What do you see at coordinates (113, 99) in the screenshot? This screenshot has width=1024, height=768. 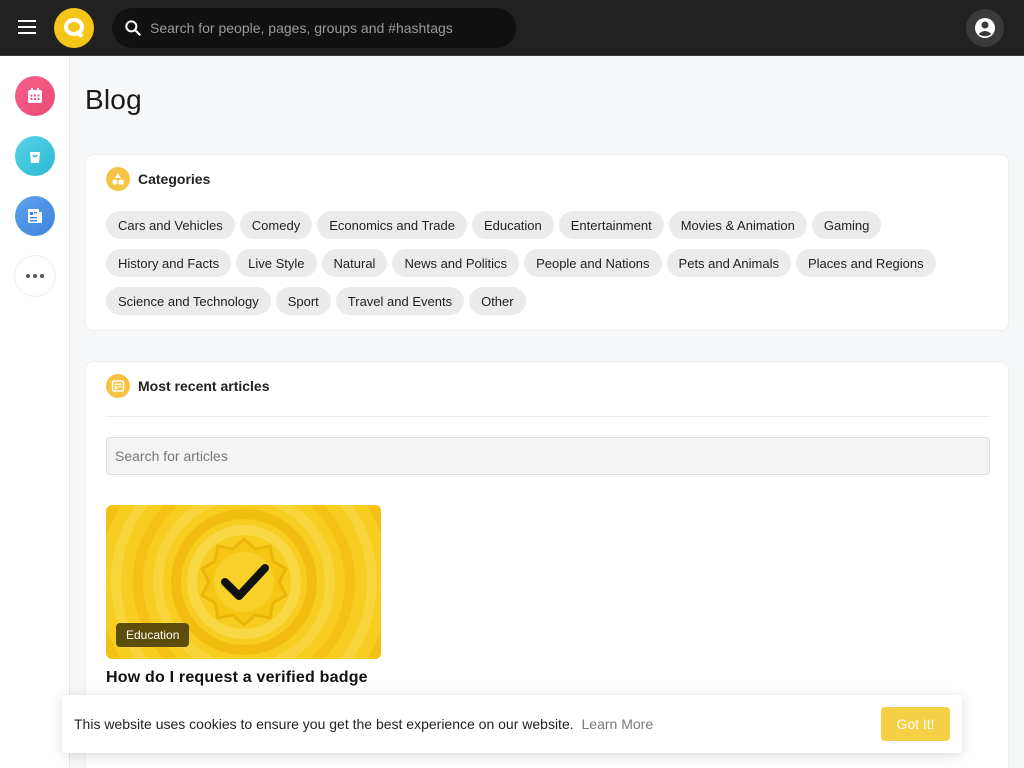 I see `page-title: Blog` at bounding box center [113, 99].